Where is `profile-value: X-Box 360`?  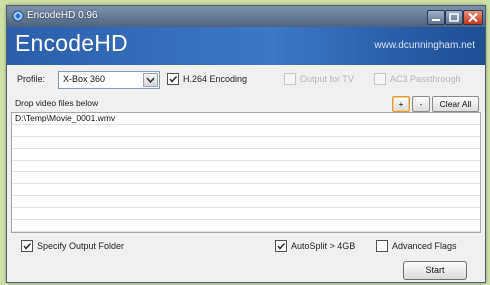 profile-value: X-Box 360 is located at coordinates (84, 79).